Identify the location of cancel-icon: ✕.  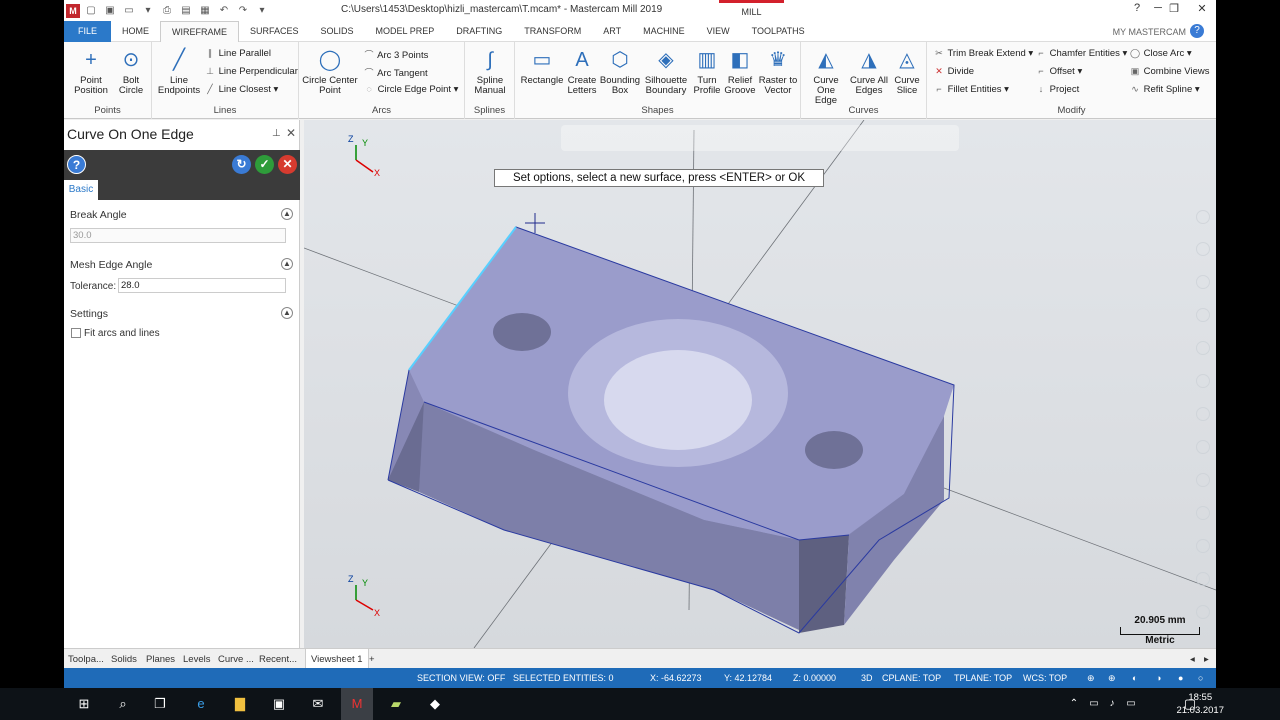
(287, 164).